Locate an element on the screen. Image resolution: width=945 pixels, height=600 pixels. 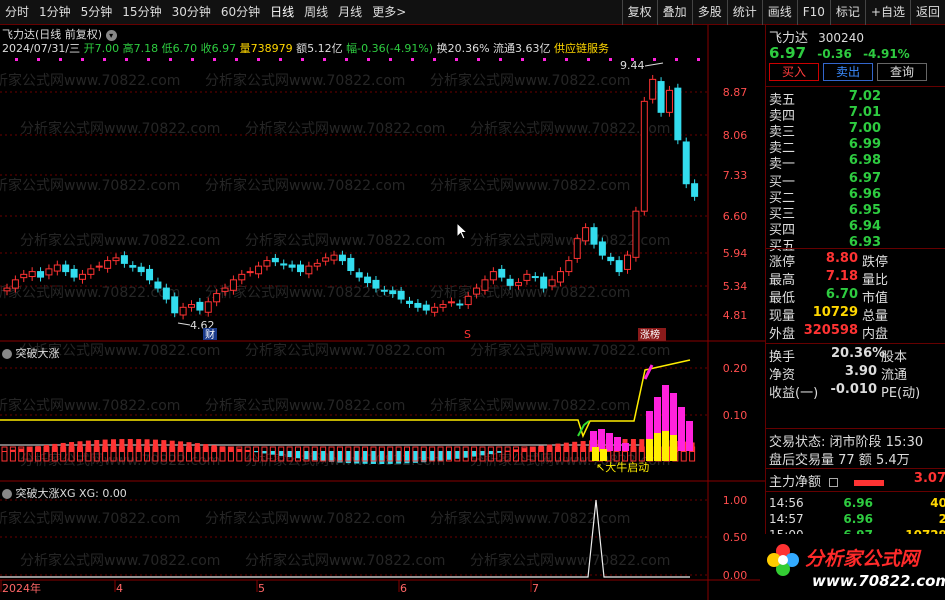
query-button: 查询 is located at coordinates (902, 72).